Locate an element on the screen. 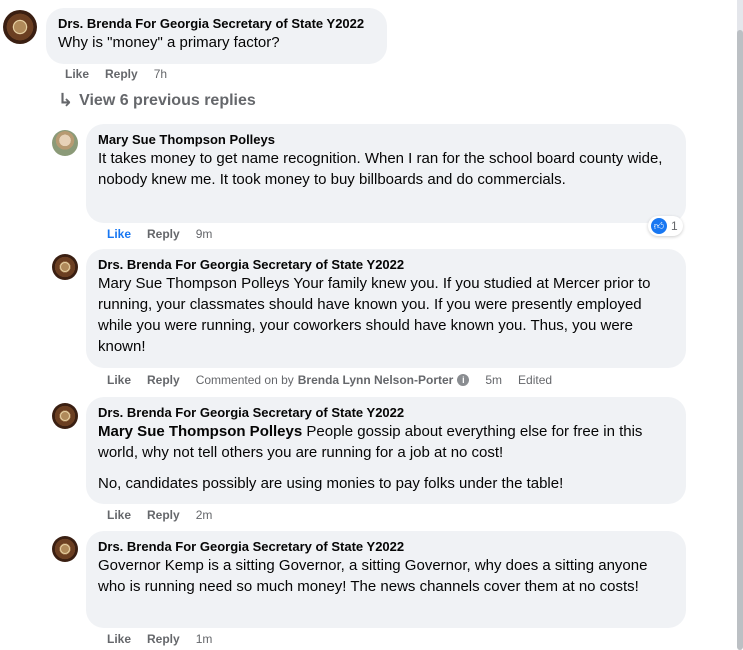 The height and width of the screenshot is (650, 743). mention-link: Mary Sue Thompson Polleys is located at coordinates (200, 431).